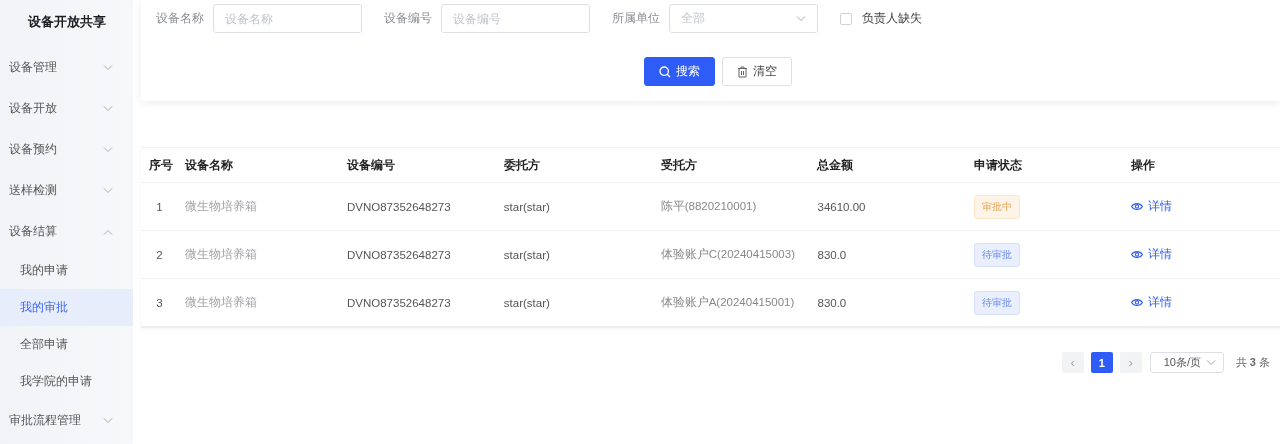  What do you see at coordinates (892, 18) in the screenshot?
I see `checkbox-label: 负责人缺失` at bounding box center [892, 18].